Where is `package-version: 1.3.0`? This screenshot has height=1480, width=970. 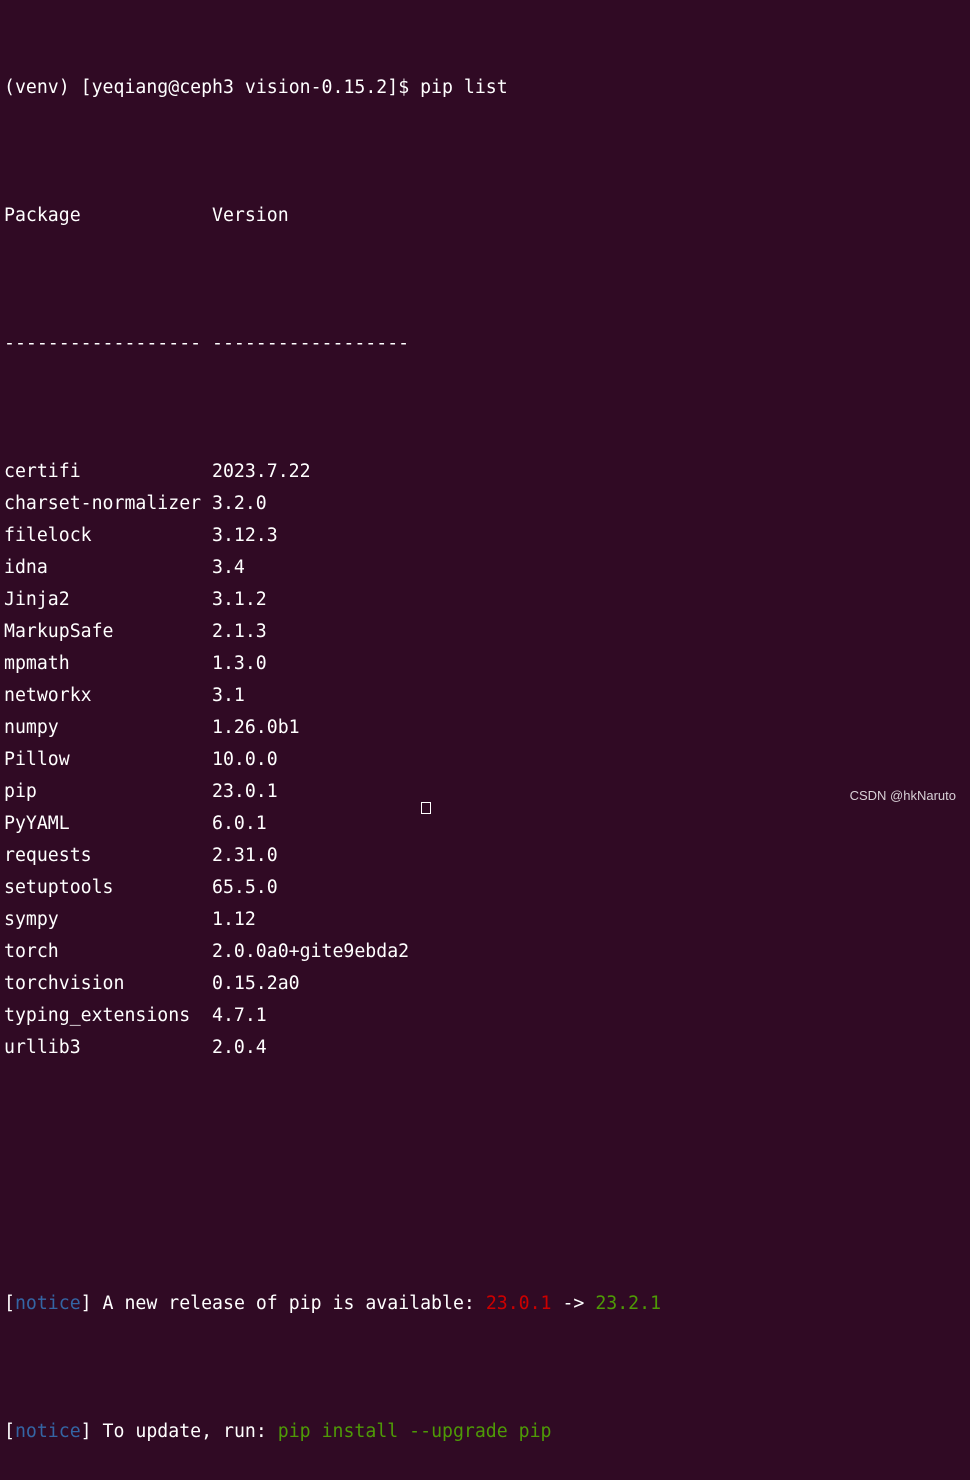 package-version: 1.3.0 is located at coordinates (239, 663).